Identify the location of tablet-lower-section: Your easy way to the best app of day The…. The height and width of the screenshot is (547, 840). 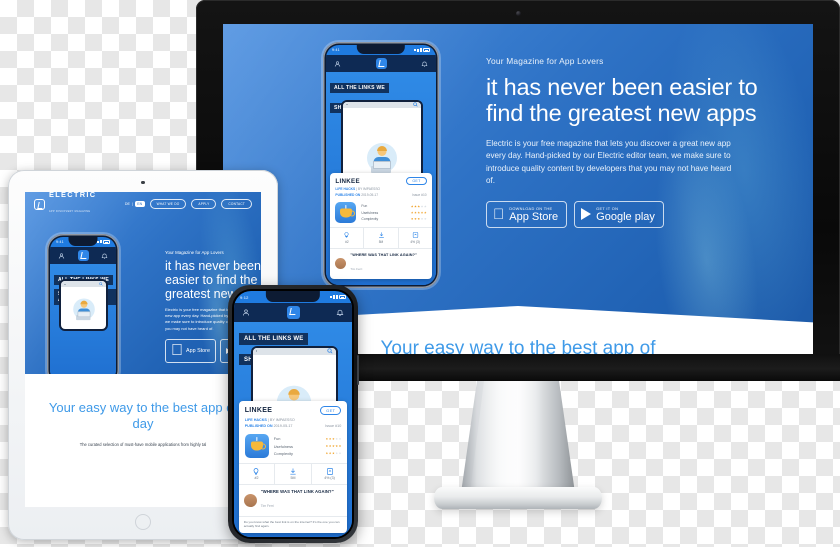
(143, 440).